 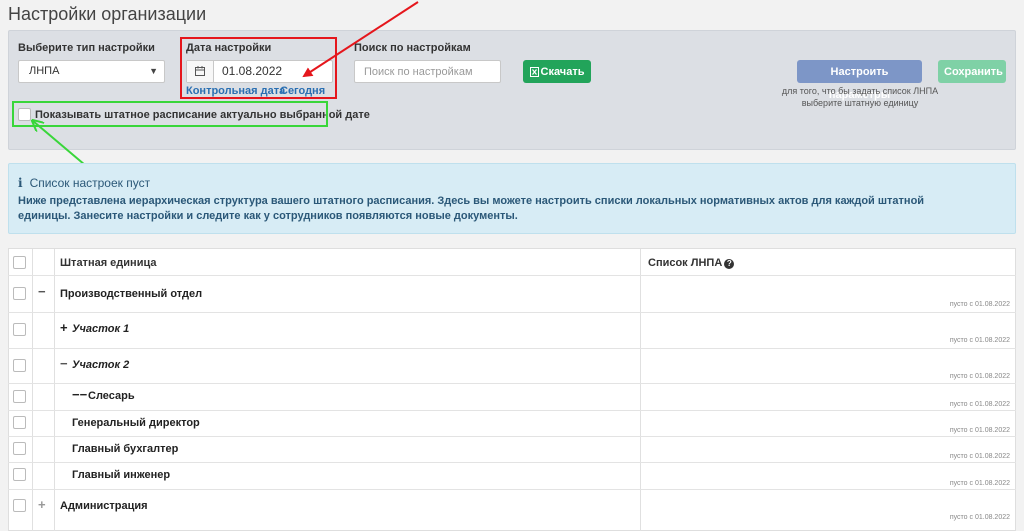 I want to click on leaf-icon: −−, so click(x=80, y=394).